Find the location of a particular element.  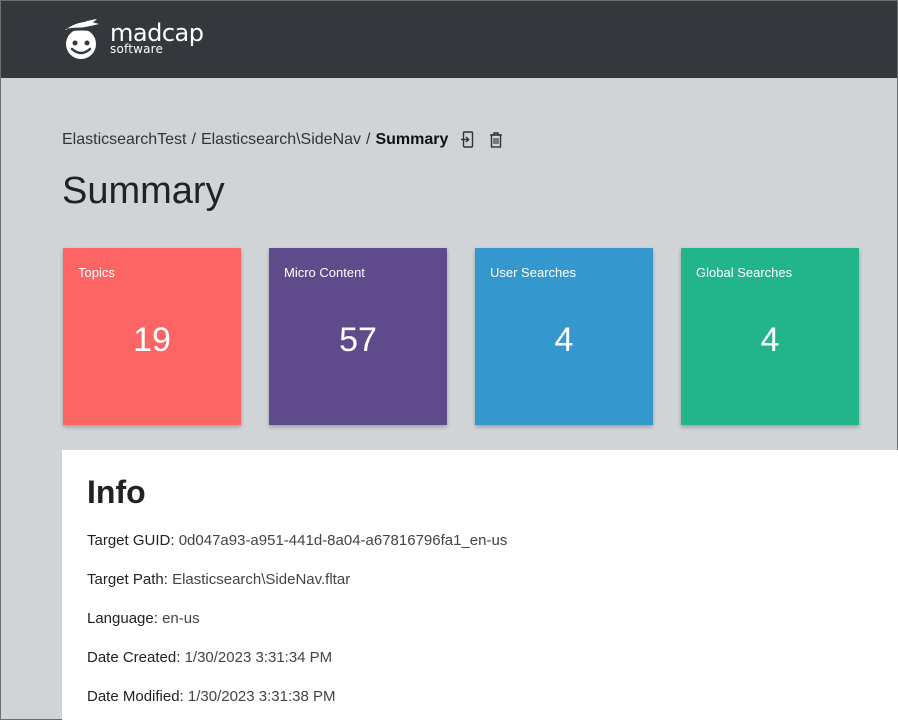

info-key: Language: is located at coordinates (122, 618).